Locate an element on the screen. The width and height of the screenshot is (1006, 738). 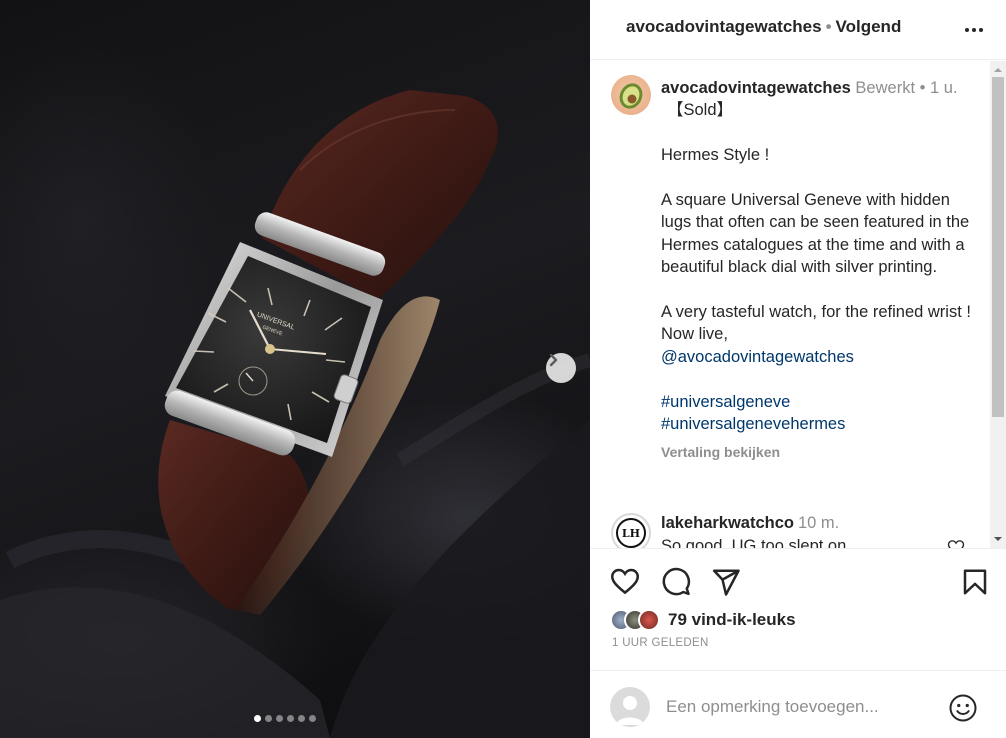
scroll-up-arrow-icon is located at coordinates (998, 70).